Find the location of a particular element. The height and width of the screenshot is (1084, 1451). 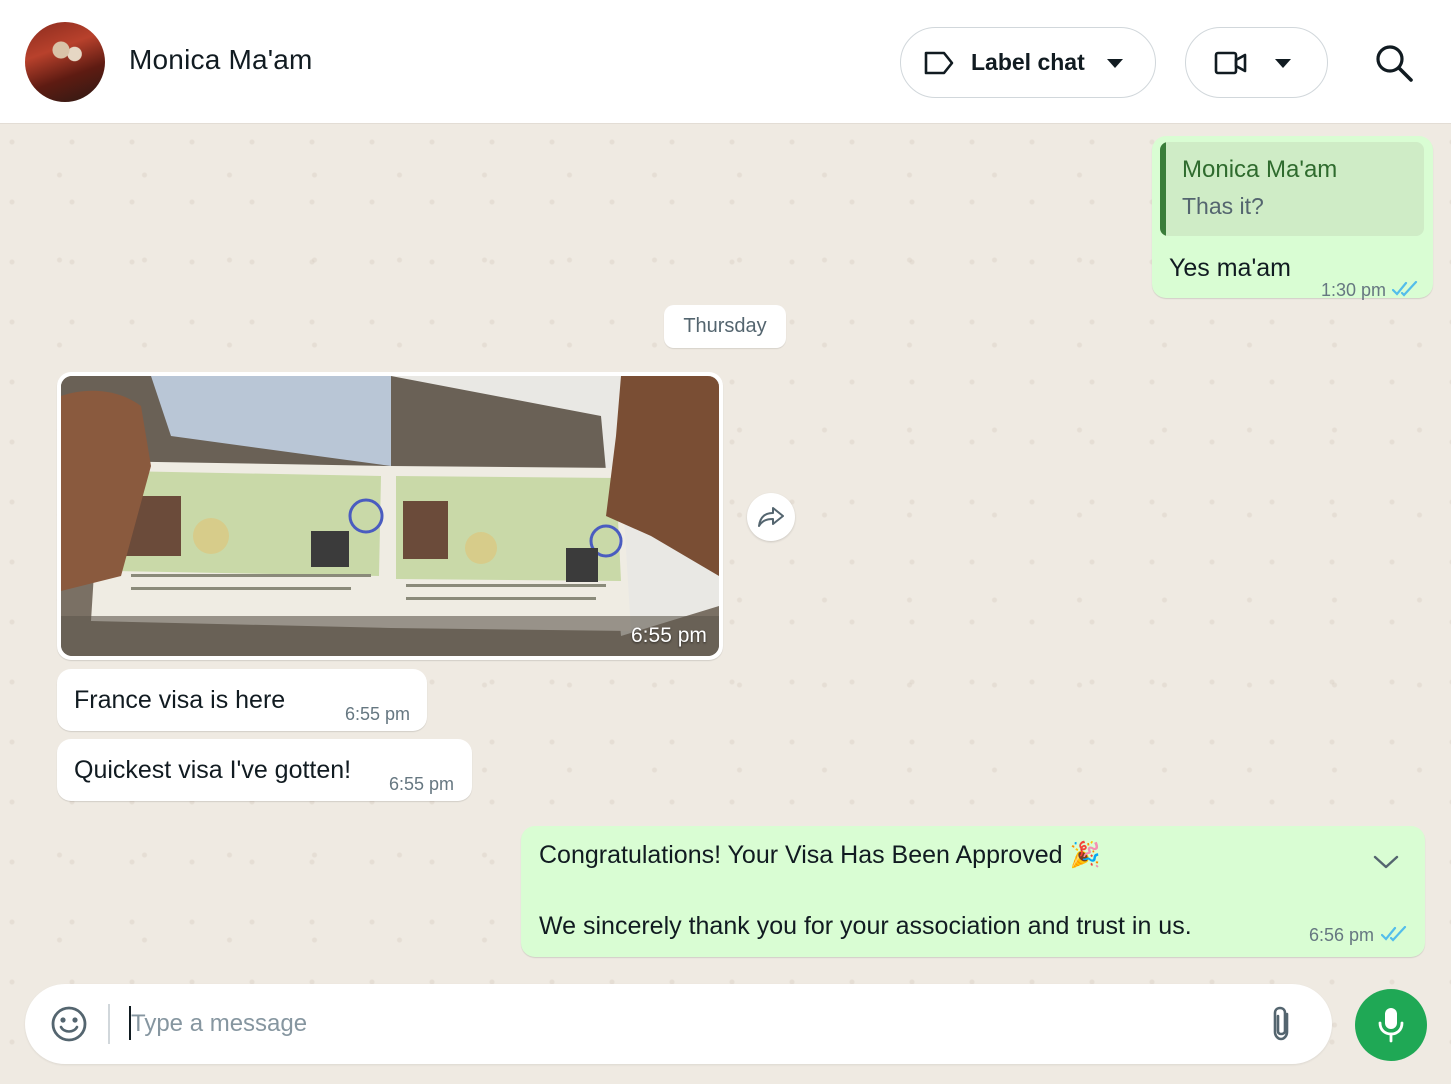

chat-header: Monica Ma'am Label chat is located at coordinates (725, 62).